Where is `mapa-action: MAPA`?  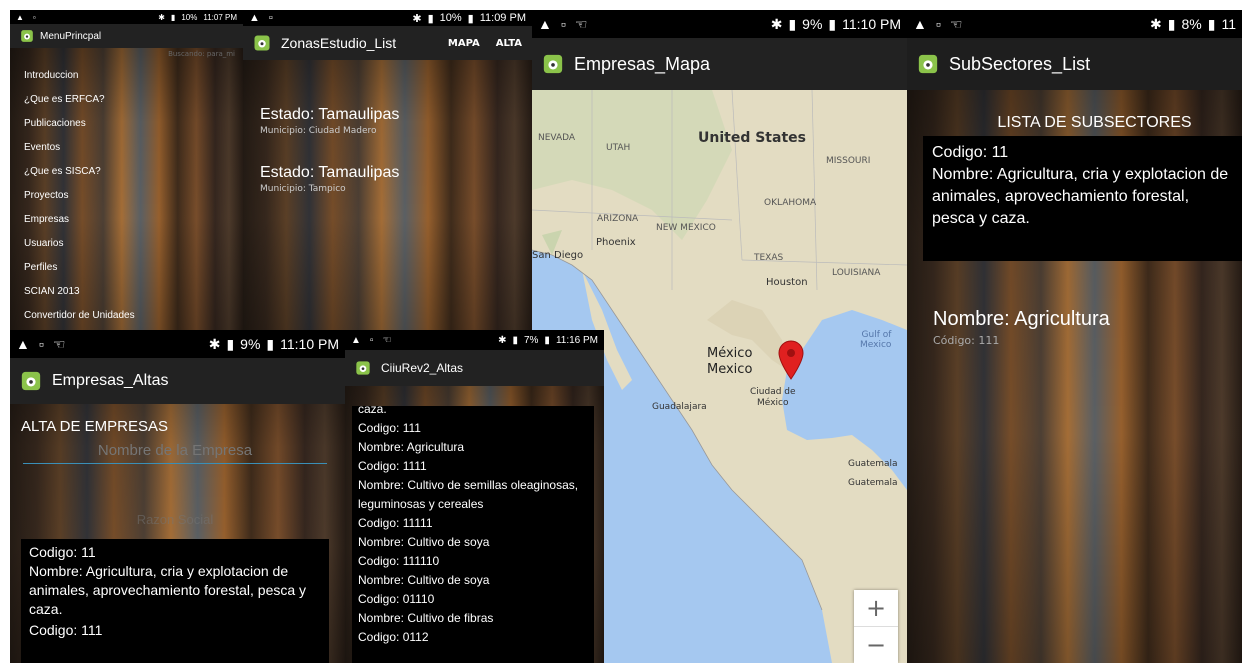
mapa-action: MAPA is located at coordinates (464, 43).